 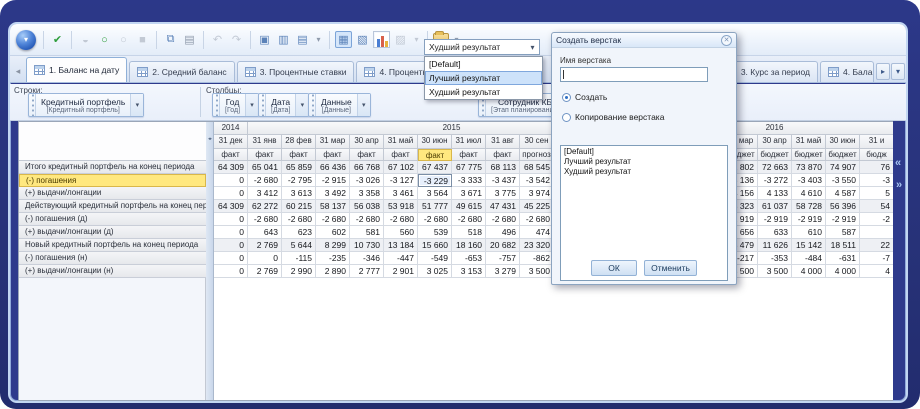 I want to click on data-cell: 15 142, so click(x=809, y=245).